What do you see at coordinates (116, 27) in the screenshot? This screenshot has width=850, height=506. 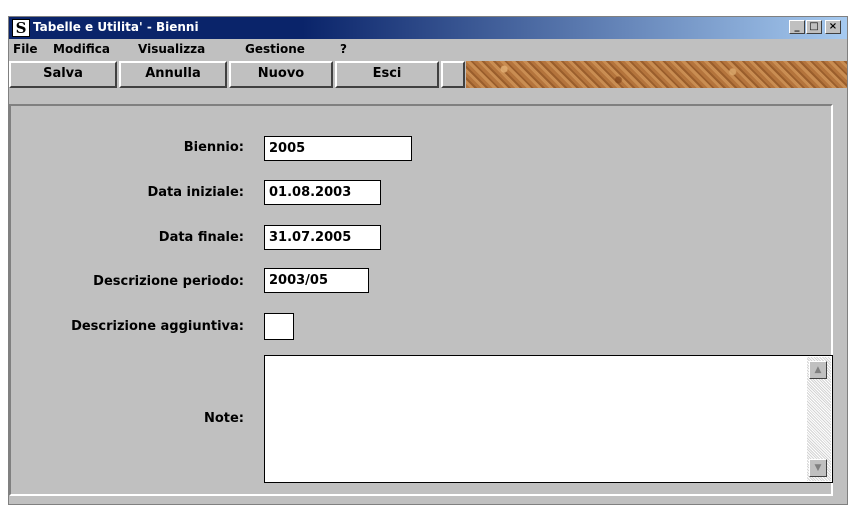 I see `window-title: Tabelle e Utilita' - Bienni` at bounding box center [116, 27].